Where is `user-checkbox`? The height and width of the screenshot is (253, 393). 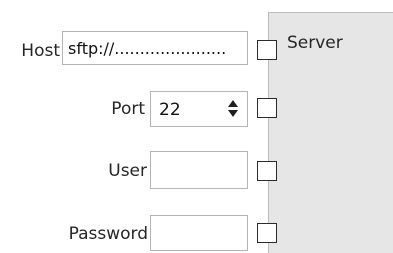
user-checkbox is located at coordinates (267, 171).